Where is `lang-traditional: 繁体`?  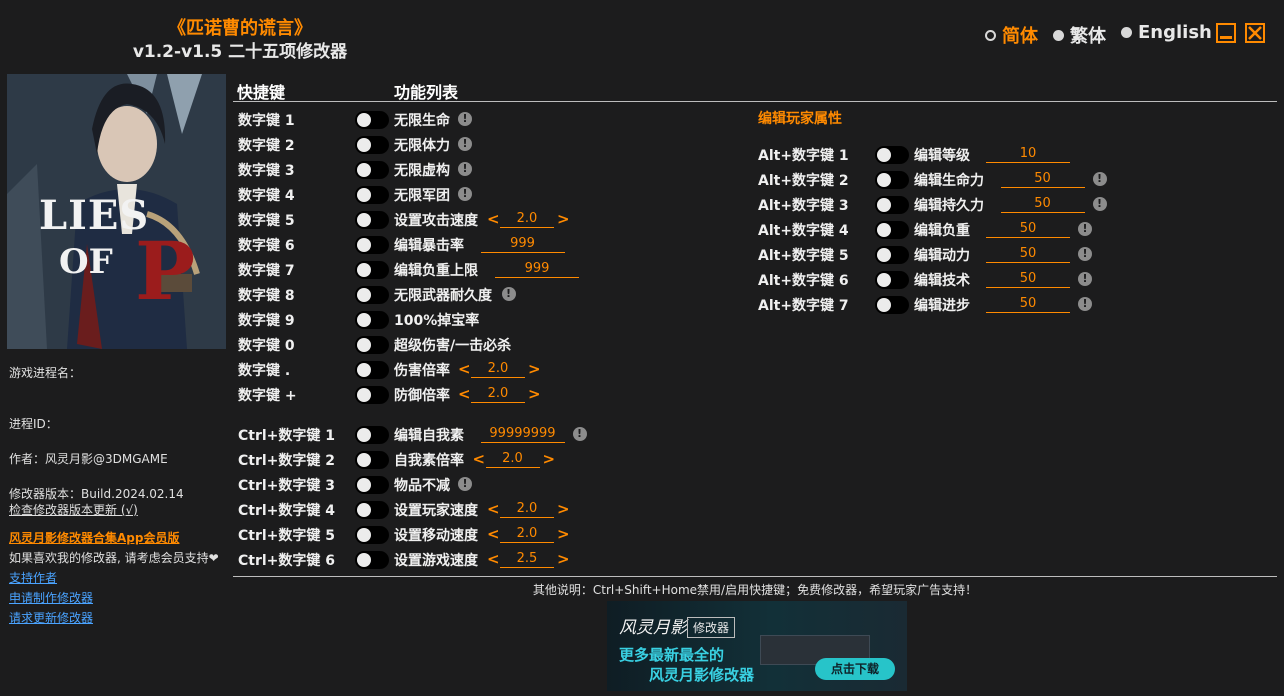
lang-traditional: 繁体 is located at coordinates (1079, 35).